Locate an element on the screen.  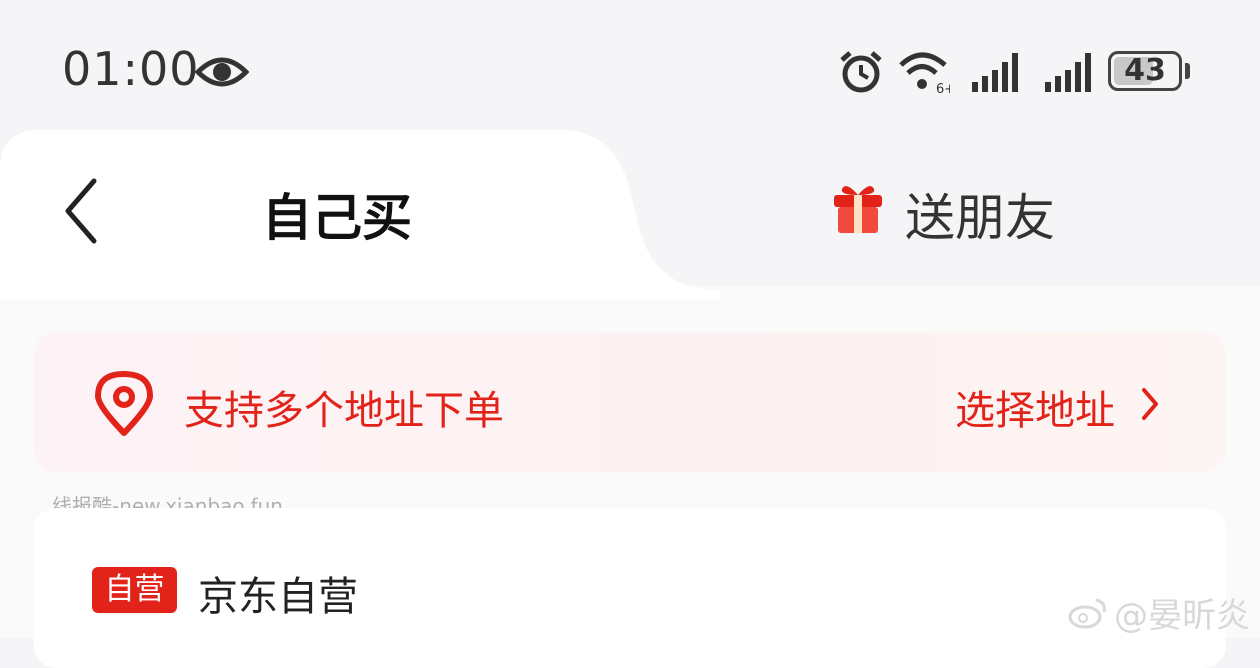
gift-icon is located at coordinates (858, 209).